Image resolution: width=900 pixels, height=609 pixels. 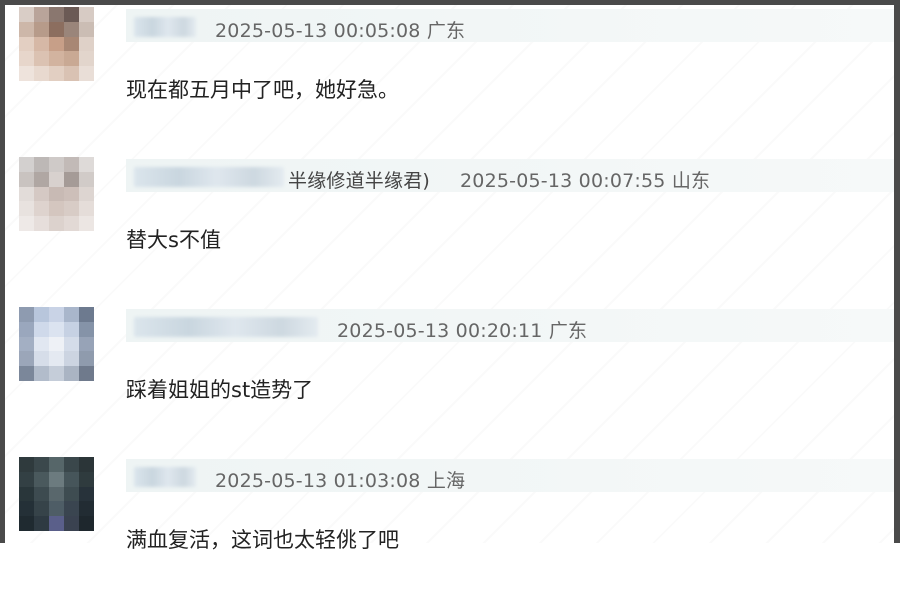 What do you see at coordinates (462, 331) in the screenshot?
I see `comment-timestamp-location: 2025-05-13 00:20:11 广东` at bounding box center [462, 331].